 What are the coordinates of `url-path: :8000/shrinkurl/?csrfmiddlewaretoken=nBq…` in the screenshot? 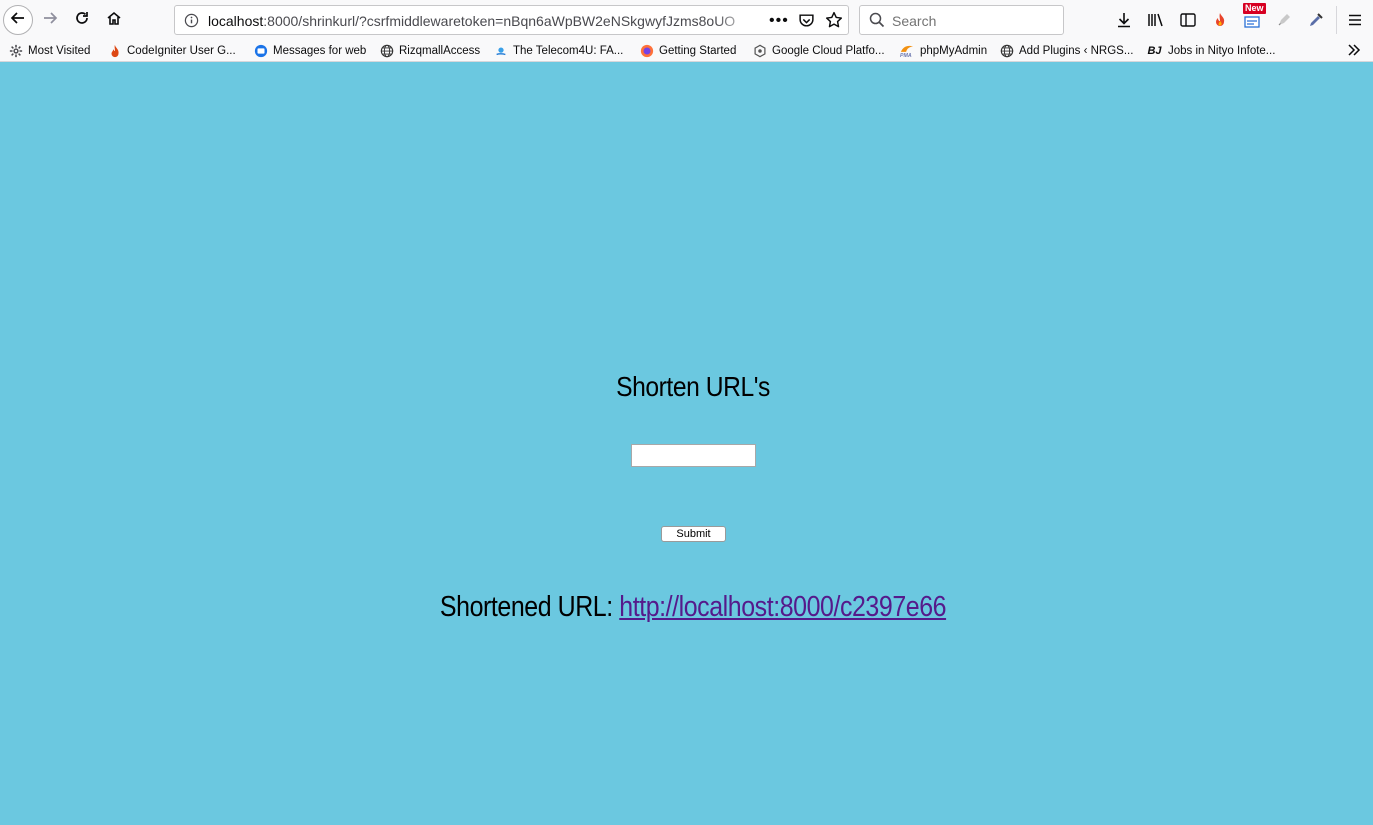 It's located at (499, 21).